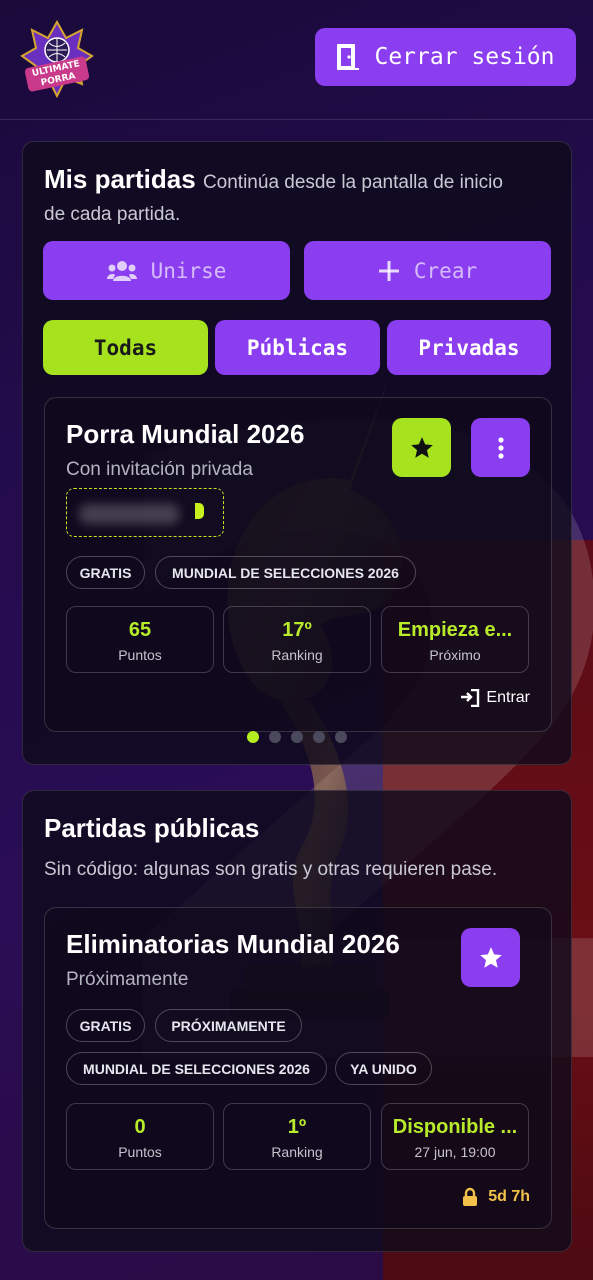  I want to click on public-games-title: Partidas públicas, so click(152, 828).